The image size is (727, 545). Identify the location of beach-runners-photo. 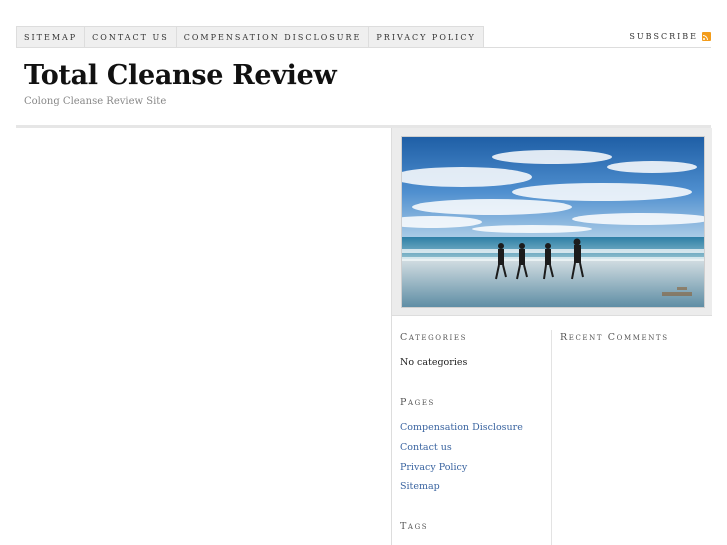
(553, 222).